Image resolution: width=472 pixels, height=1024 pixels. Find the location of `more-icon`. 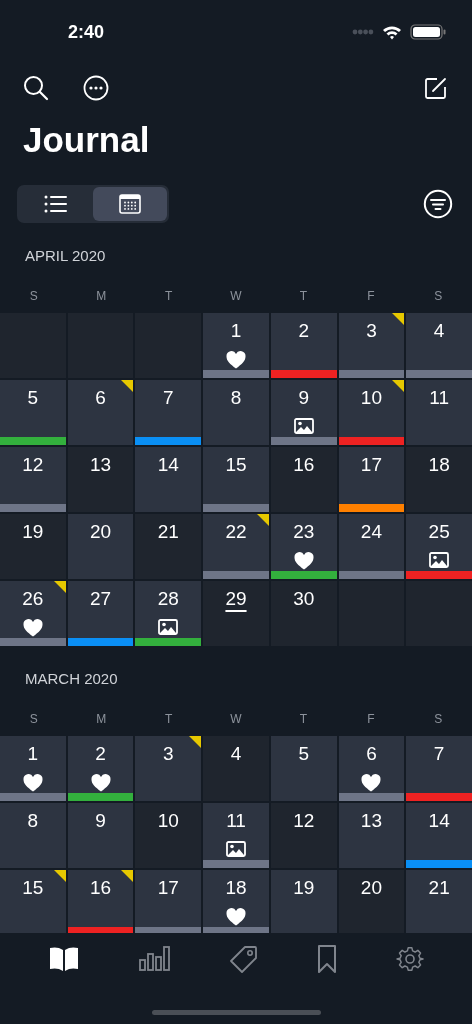

more-icon is located at coordinates (96, 88).